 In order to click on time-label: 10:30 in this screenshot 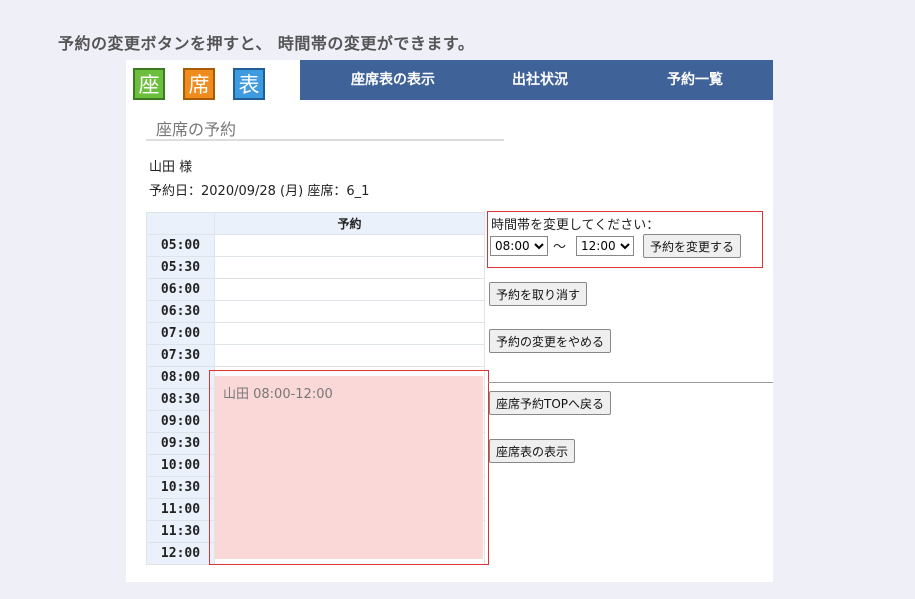, I will do `click(180, 487)`.